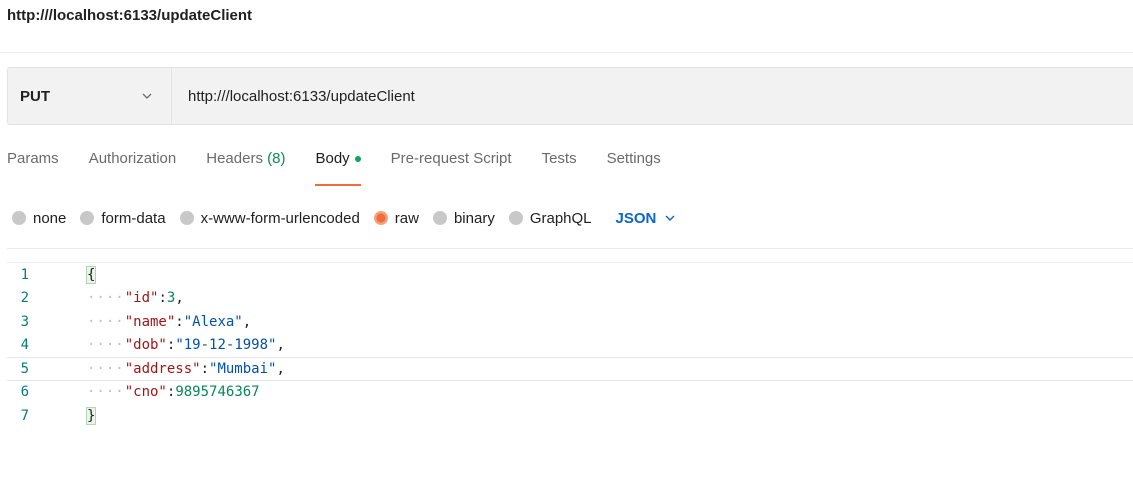 The height and width of the screenshot is (493, 1133). Describe the element at coordinates (217, 392) in the screenshot. I see `json-value: 9895746367` at that location.